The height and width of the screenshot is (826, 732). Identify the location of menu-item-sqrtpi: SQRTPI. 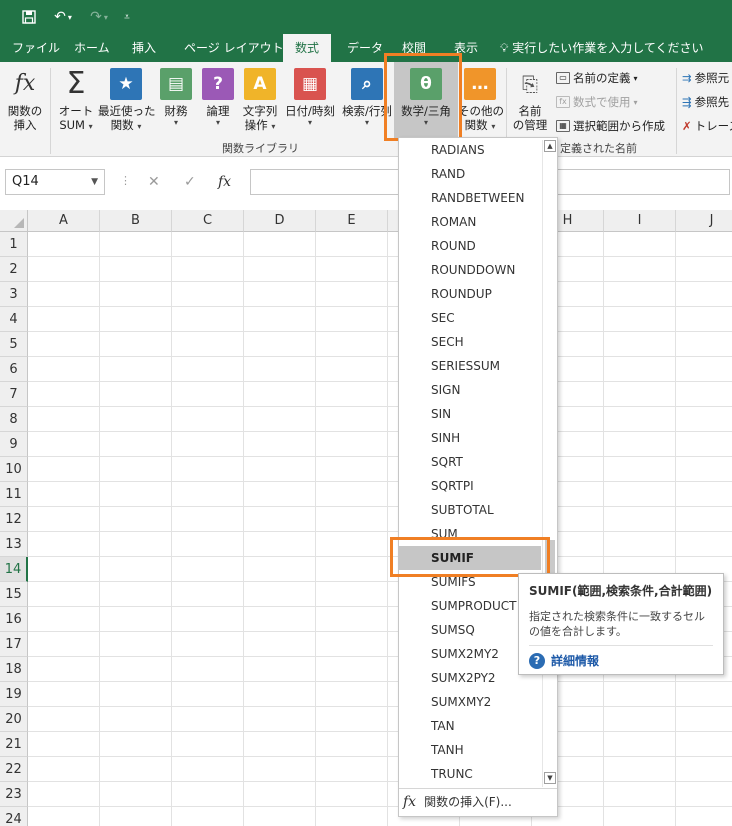
(470, 486).